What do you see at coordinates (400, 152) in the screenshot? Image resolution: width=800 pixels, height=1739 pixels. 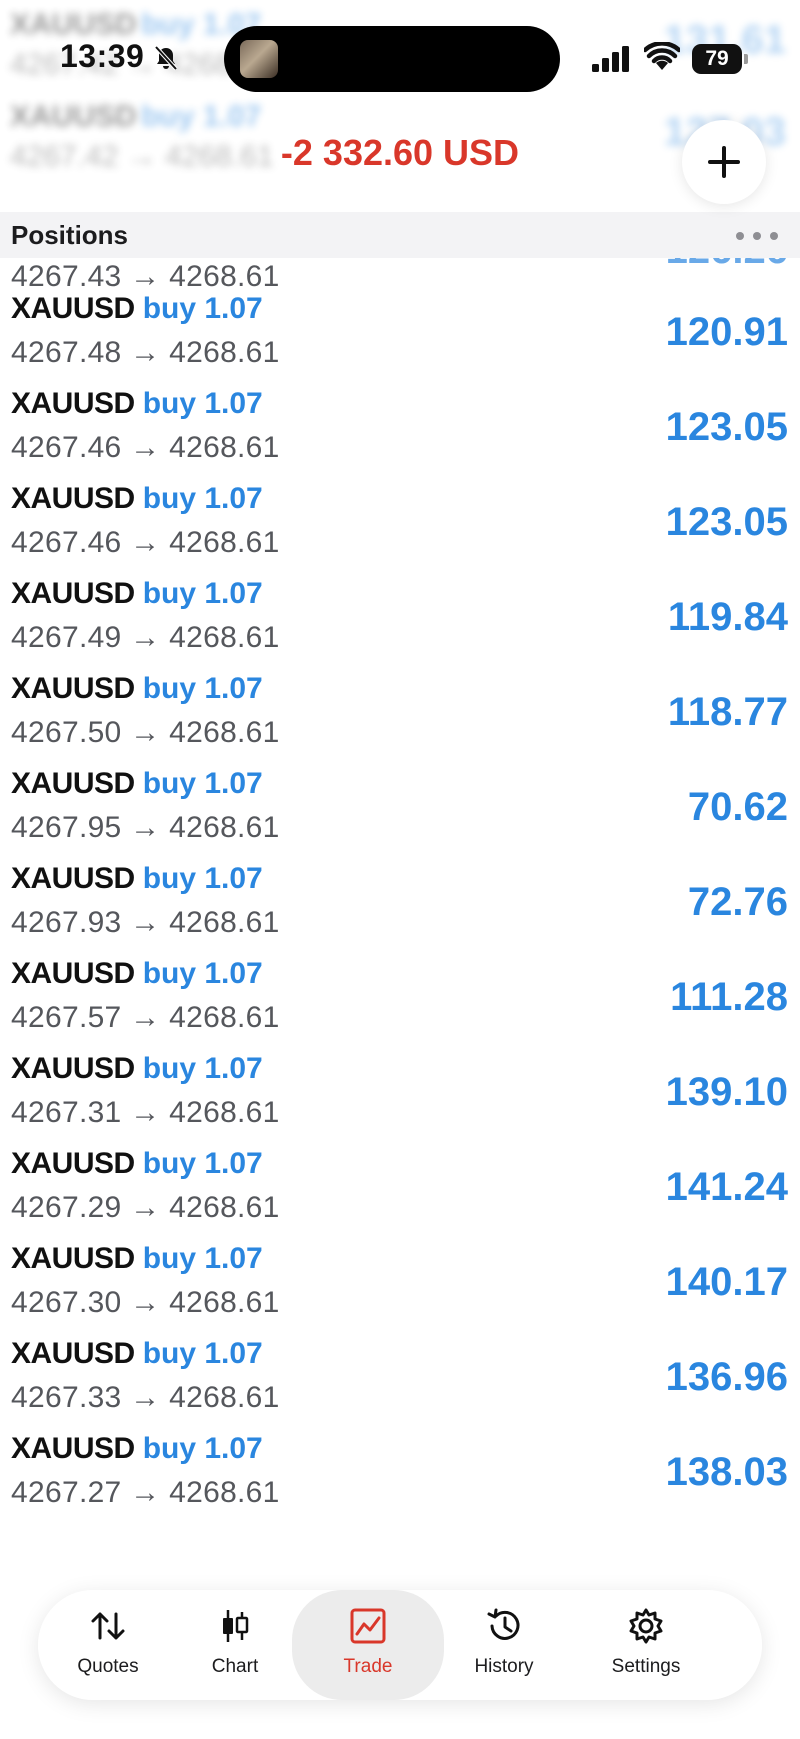 I see `total-profit-loss: -2 332.60 USD` at bounding box center [400, 152].